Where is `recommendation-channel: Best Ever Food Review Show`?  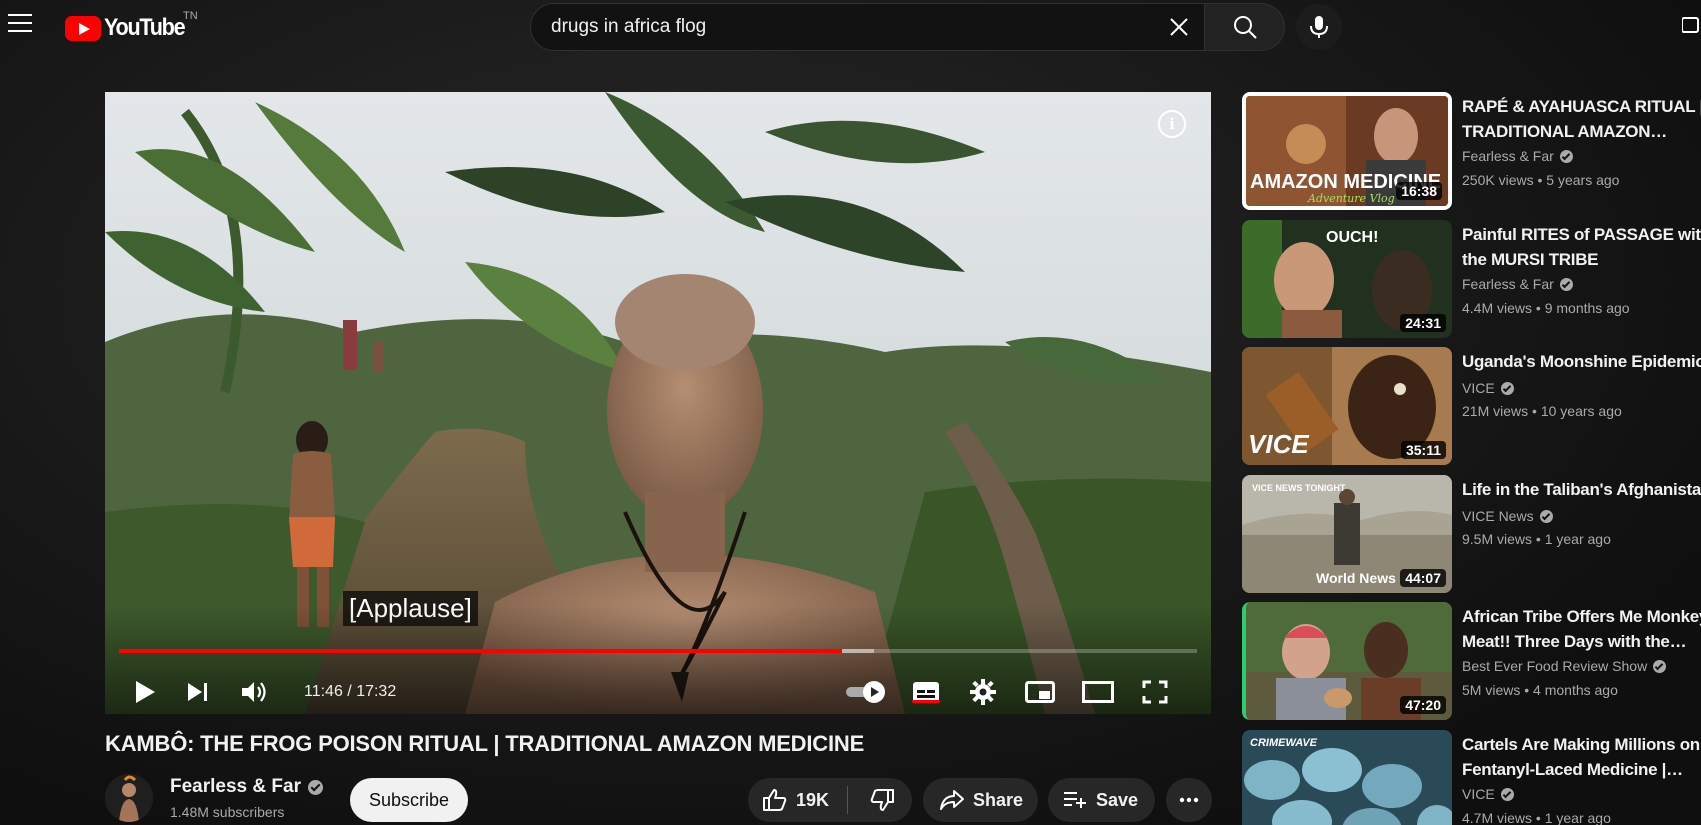
recommendation-channel: Best Ever Food Review Show is located at coordinates (1564, 666).